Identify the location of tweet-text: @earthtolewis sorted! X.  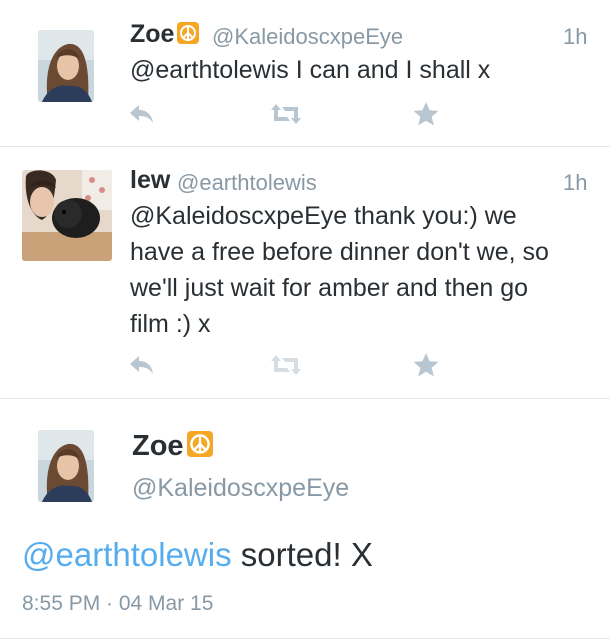
(197, 555).